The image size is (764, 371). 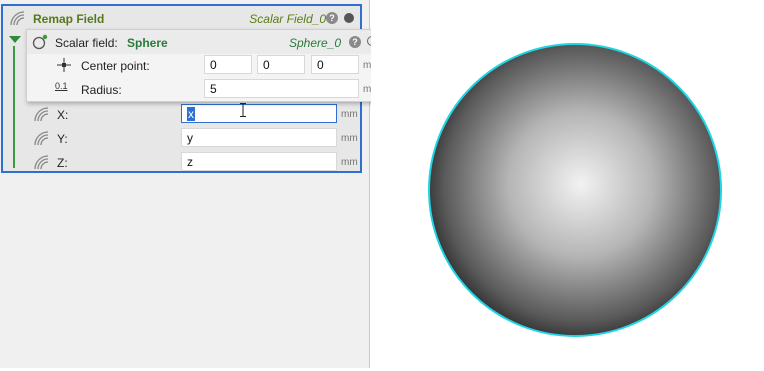 What do you see at coordinates (101, 90) in the screenshot?
I see `radius-label: Radius:` at bounding box center [101, 90].